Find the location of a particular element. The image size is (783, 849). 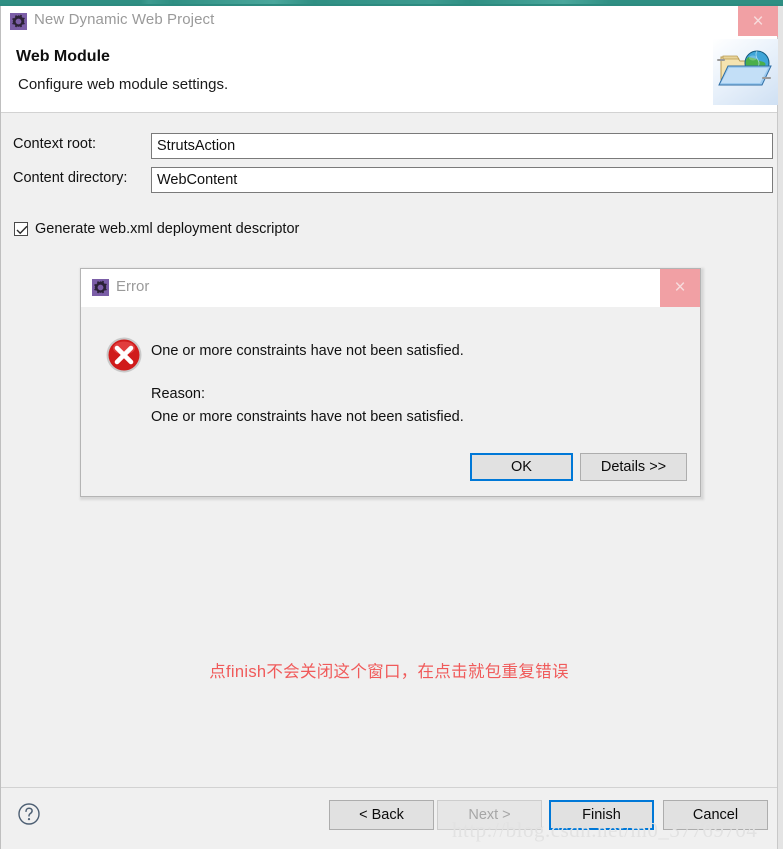

next-button-label: Next > is located at coordinates (489, 815).